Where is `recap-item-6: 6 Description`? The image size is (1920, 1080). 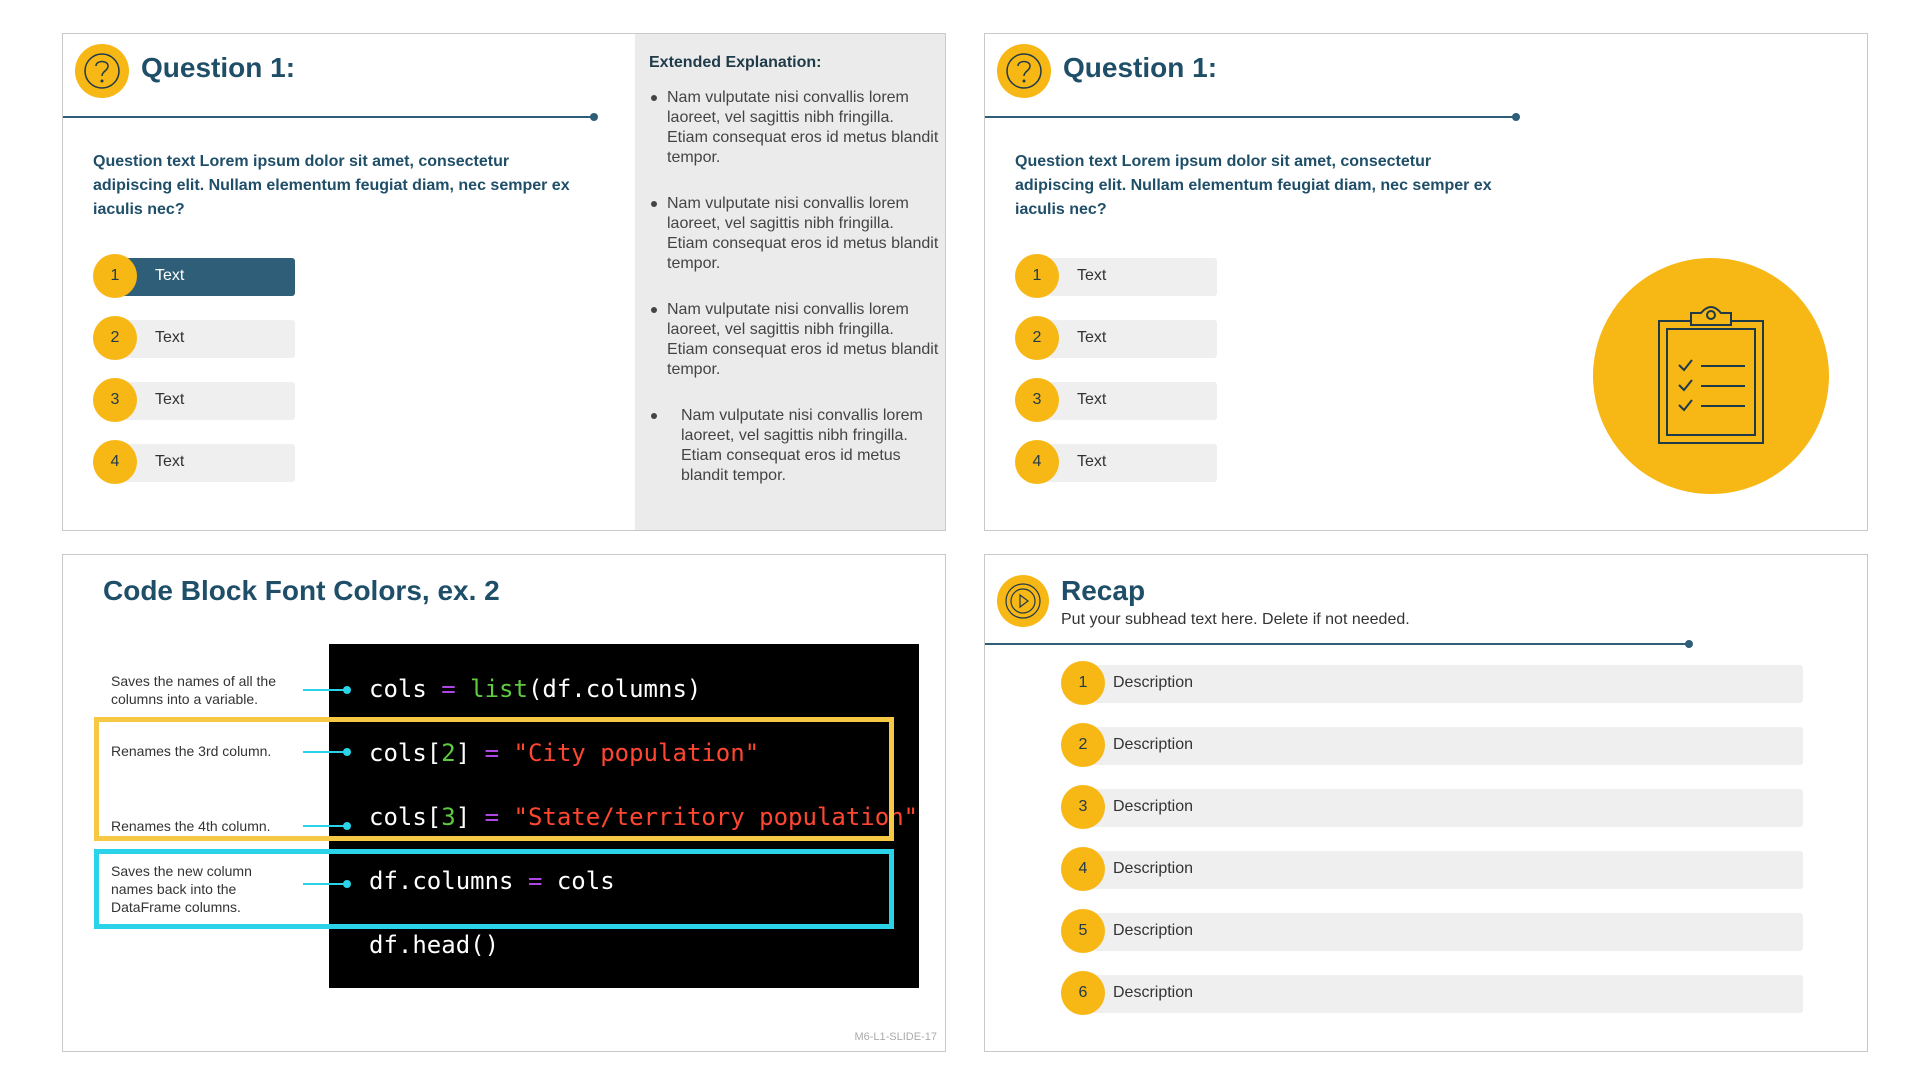
recap-item-6: 6 Description is located at coordinates (1432, 993).